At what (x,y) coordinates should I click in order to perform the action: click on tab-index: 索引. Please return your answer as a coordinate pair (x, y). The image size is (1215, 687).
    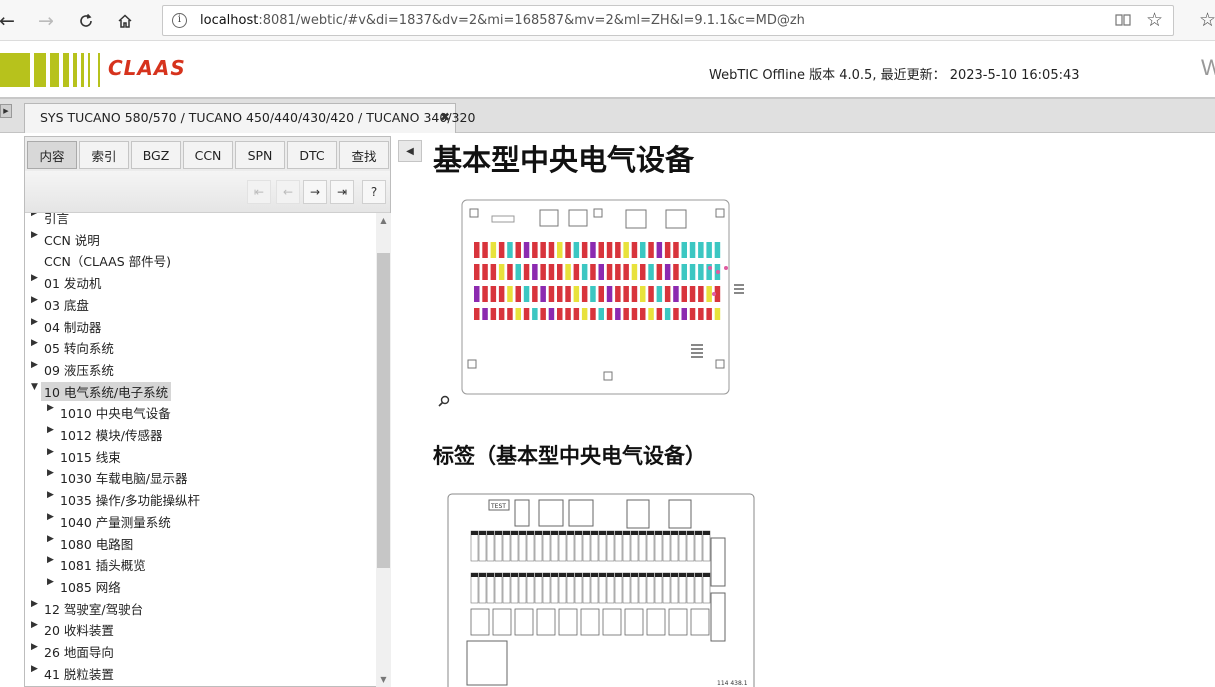
    Looking at the image, I should click on (104, 155).